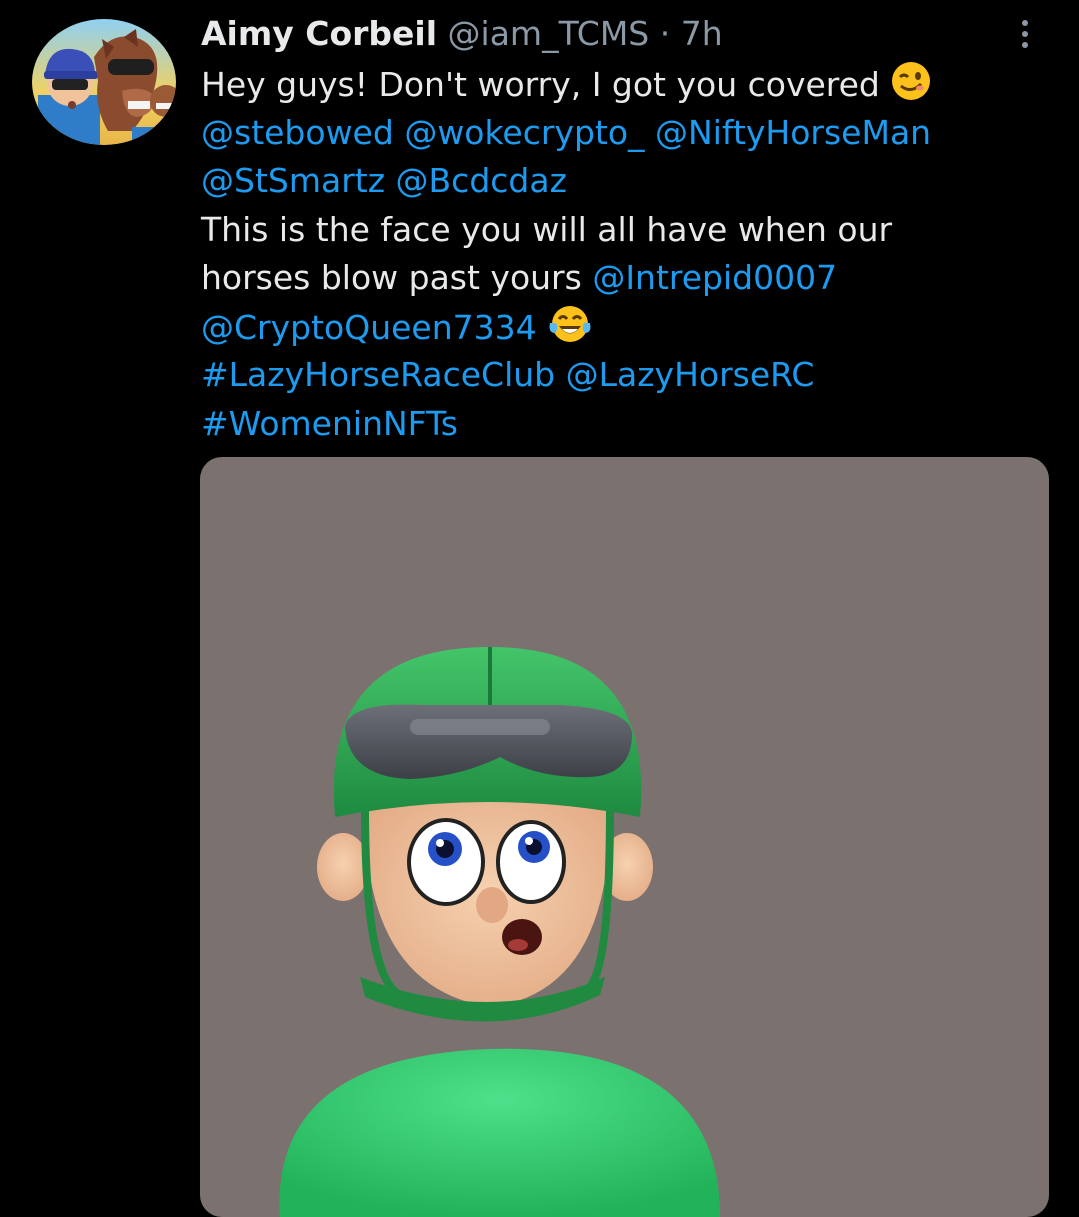  I want to click on author-avatar, so click(104, 82).